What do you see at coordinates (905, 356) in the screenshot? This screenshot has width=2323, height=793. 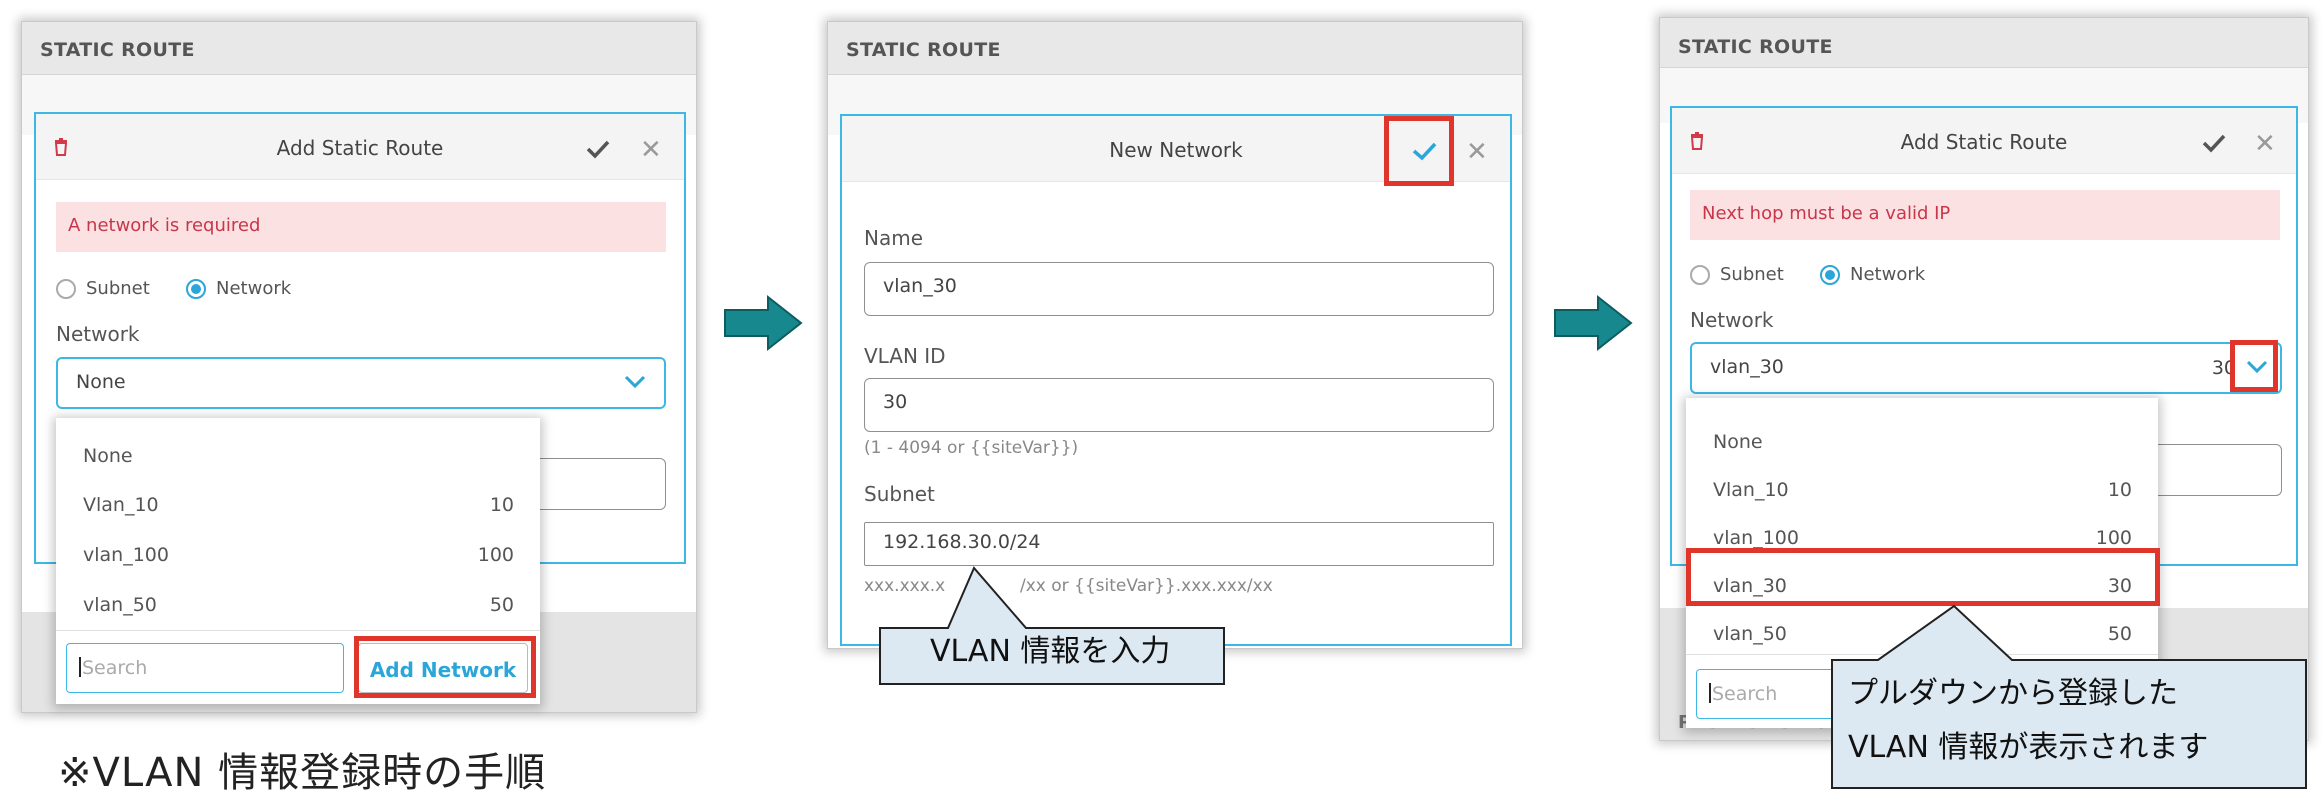 I see `vlan-id-label: VLAN ID` at bounding box center [905, 356].